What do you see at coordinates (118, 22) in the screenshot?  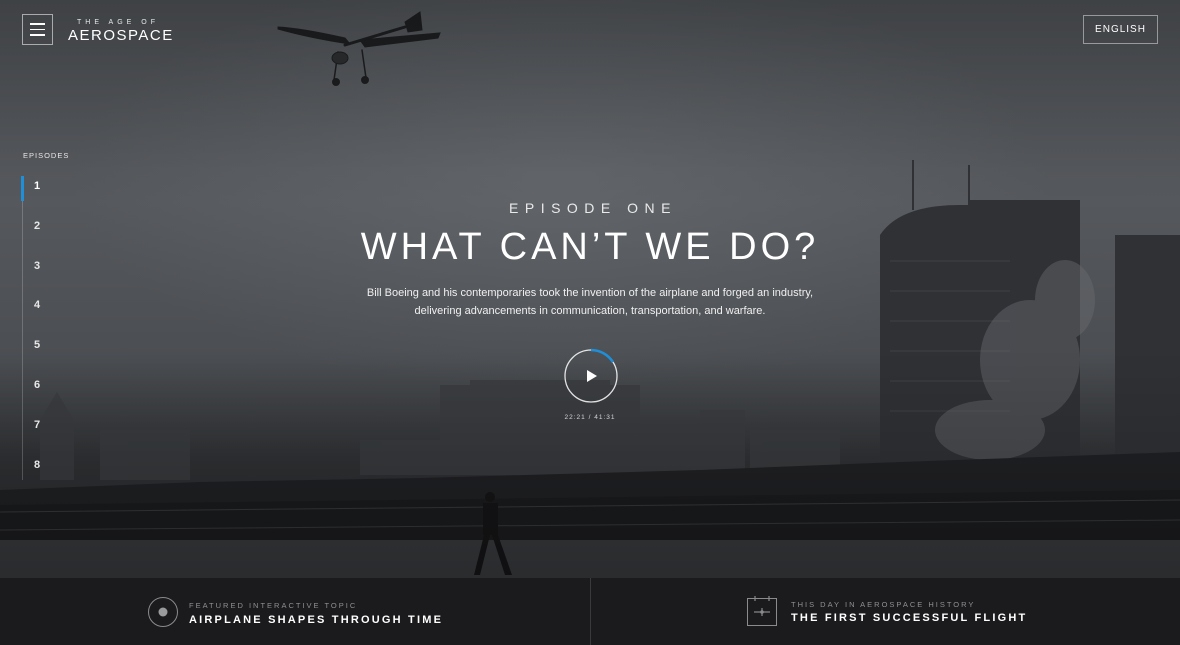 I see `logo-tagline: THE AGE OF` at bounding box center [118, 22].